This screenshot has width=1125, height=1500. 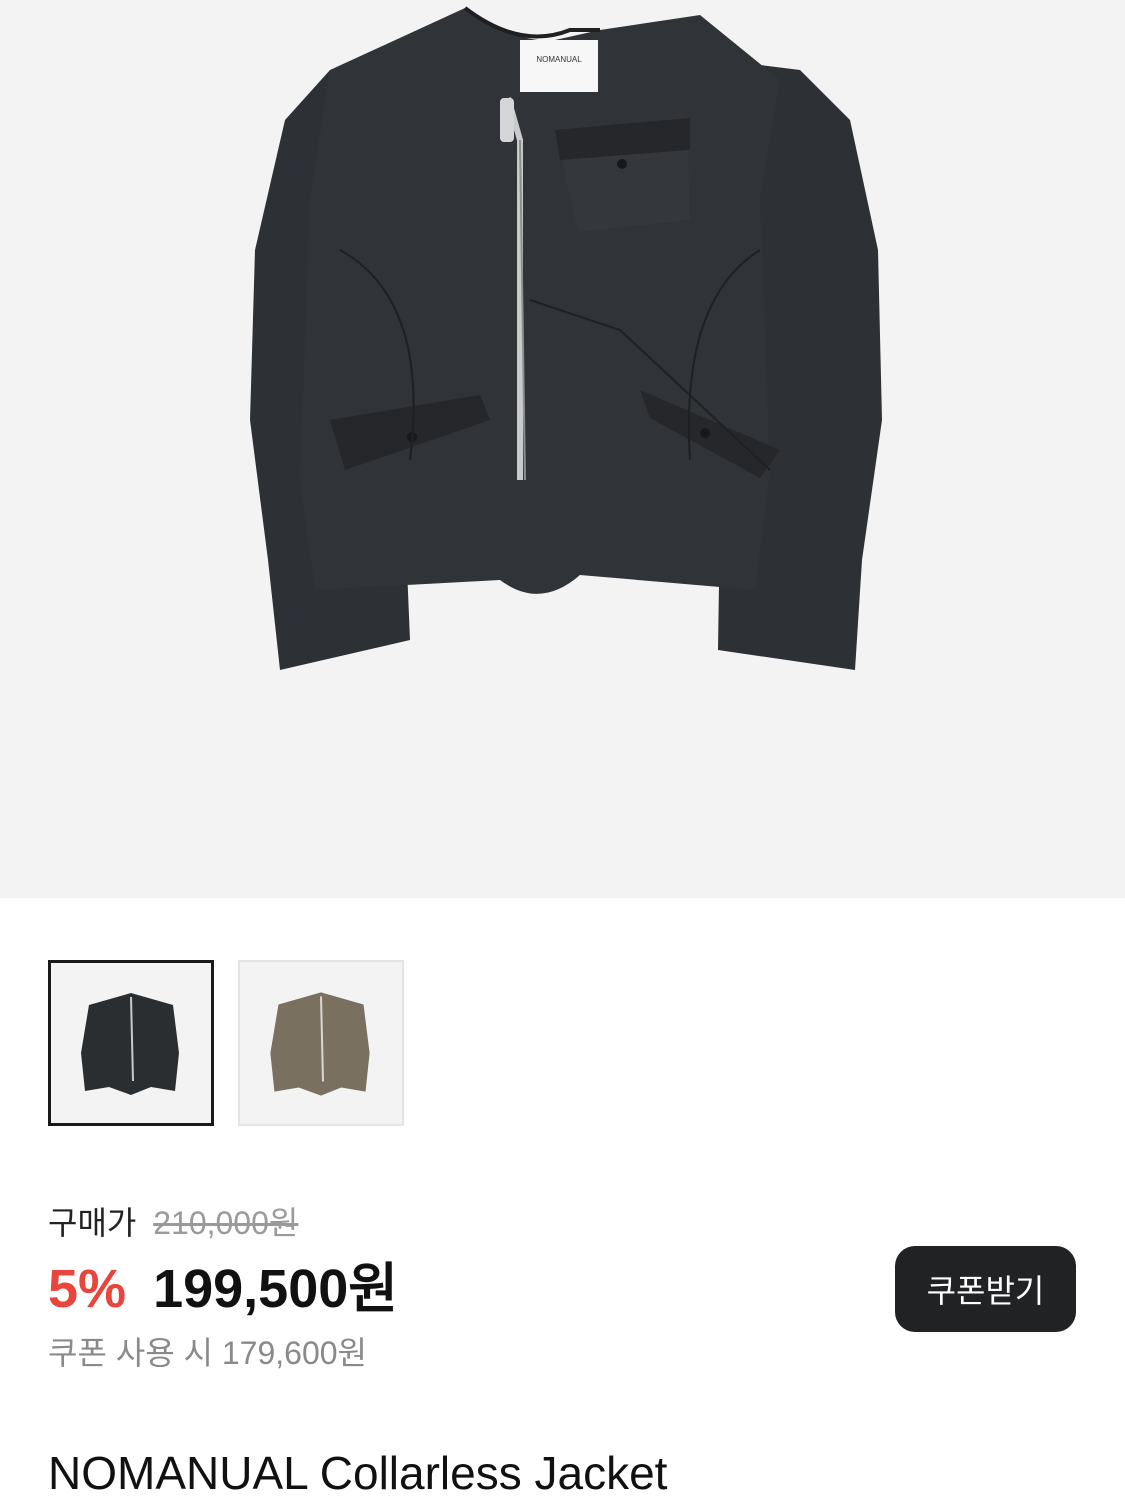 What do you see at coordinates (985, 1289) in the screenshot?
I see `get-coupon-button: 쿠폰받기` at bounding box center [985, 1289].